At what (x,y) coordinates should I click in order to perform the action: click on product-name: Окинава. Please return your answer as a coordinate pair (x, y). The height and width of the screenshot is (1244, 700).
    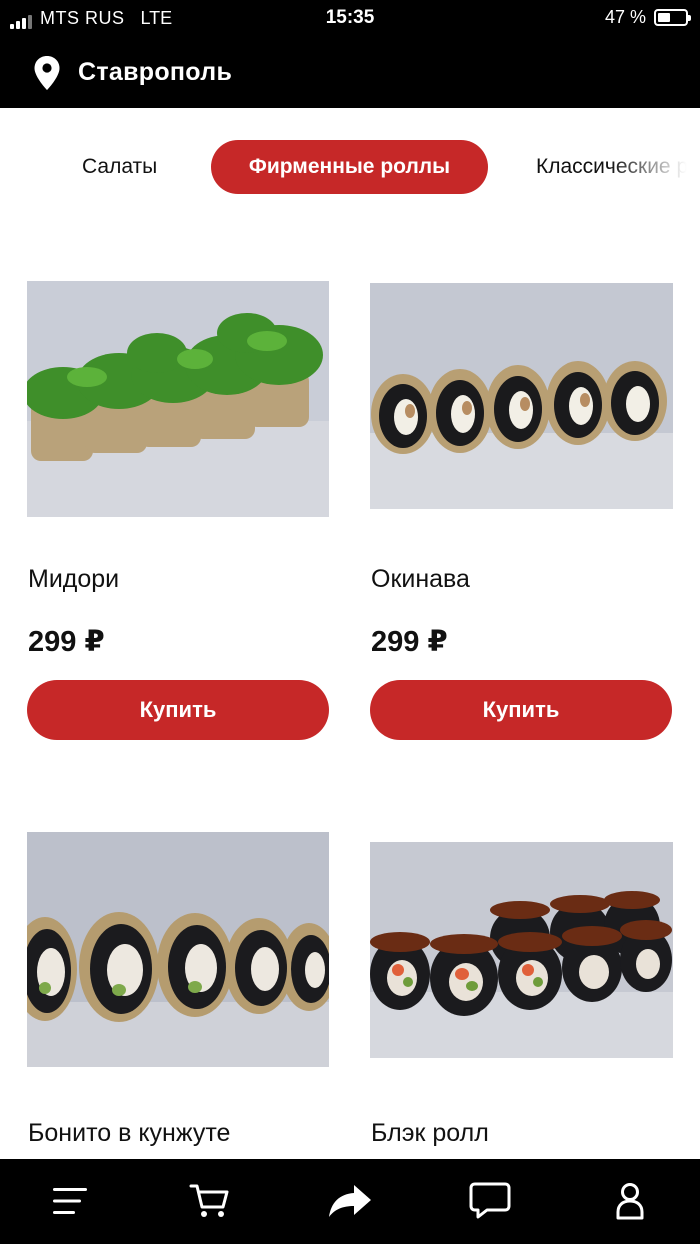
    Looking at the image, I should click on (420, 579).